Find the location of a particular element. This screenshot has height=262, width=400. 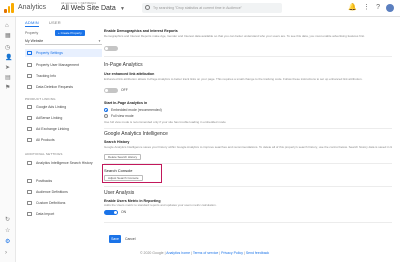

footer-copyright: © 2020 Google is located at coordinates (152, 253).